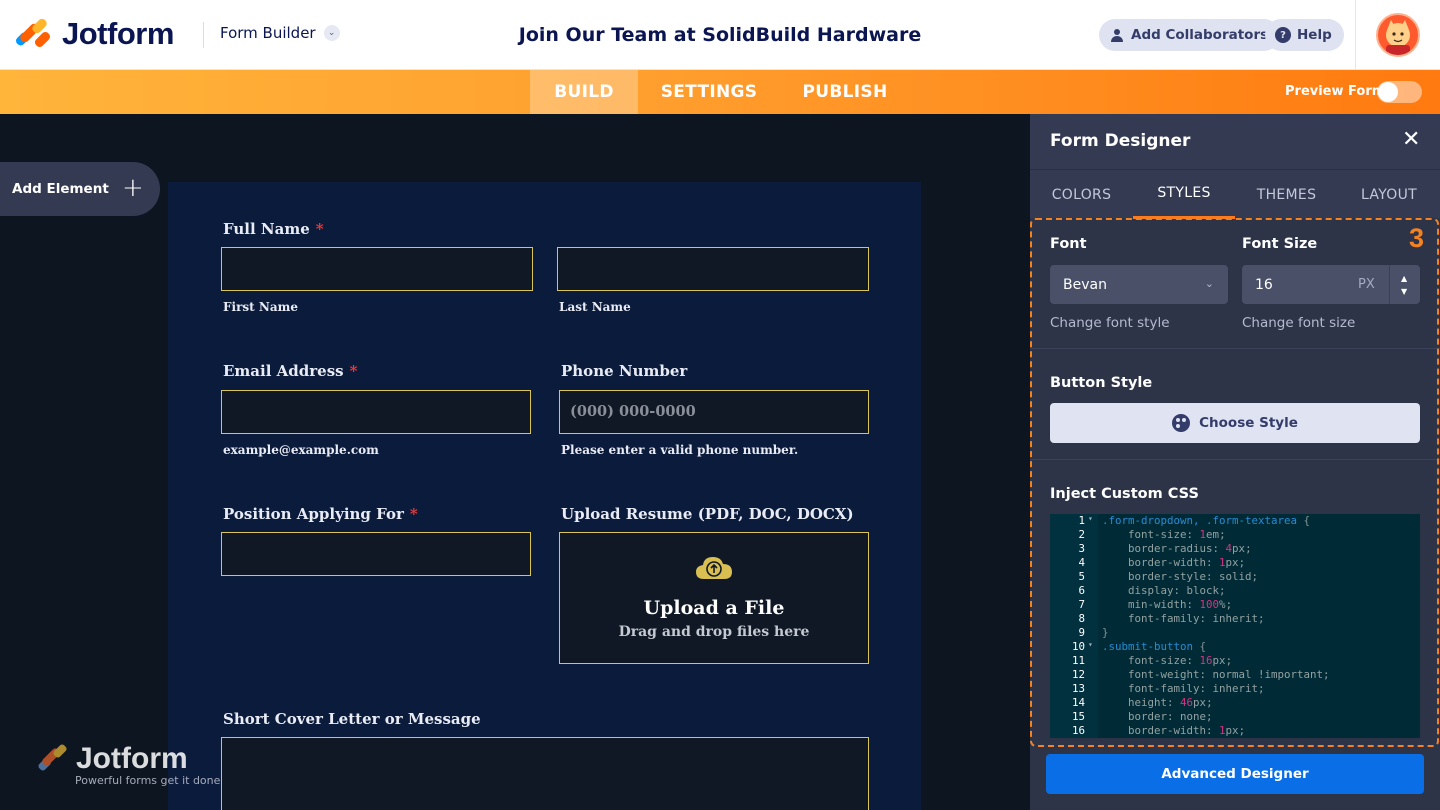 The height and width of the screenshot is (810, 1440). What do you see at coordinates (1235, 141) in the screenshot?
I see `designer-header: Form Designer ✕` at bounding box center [1235, 141].